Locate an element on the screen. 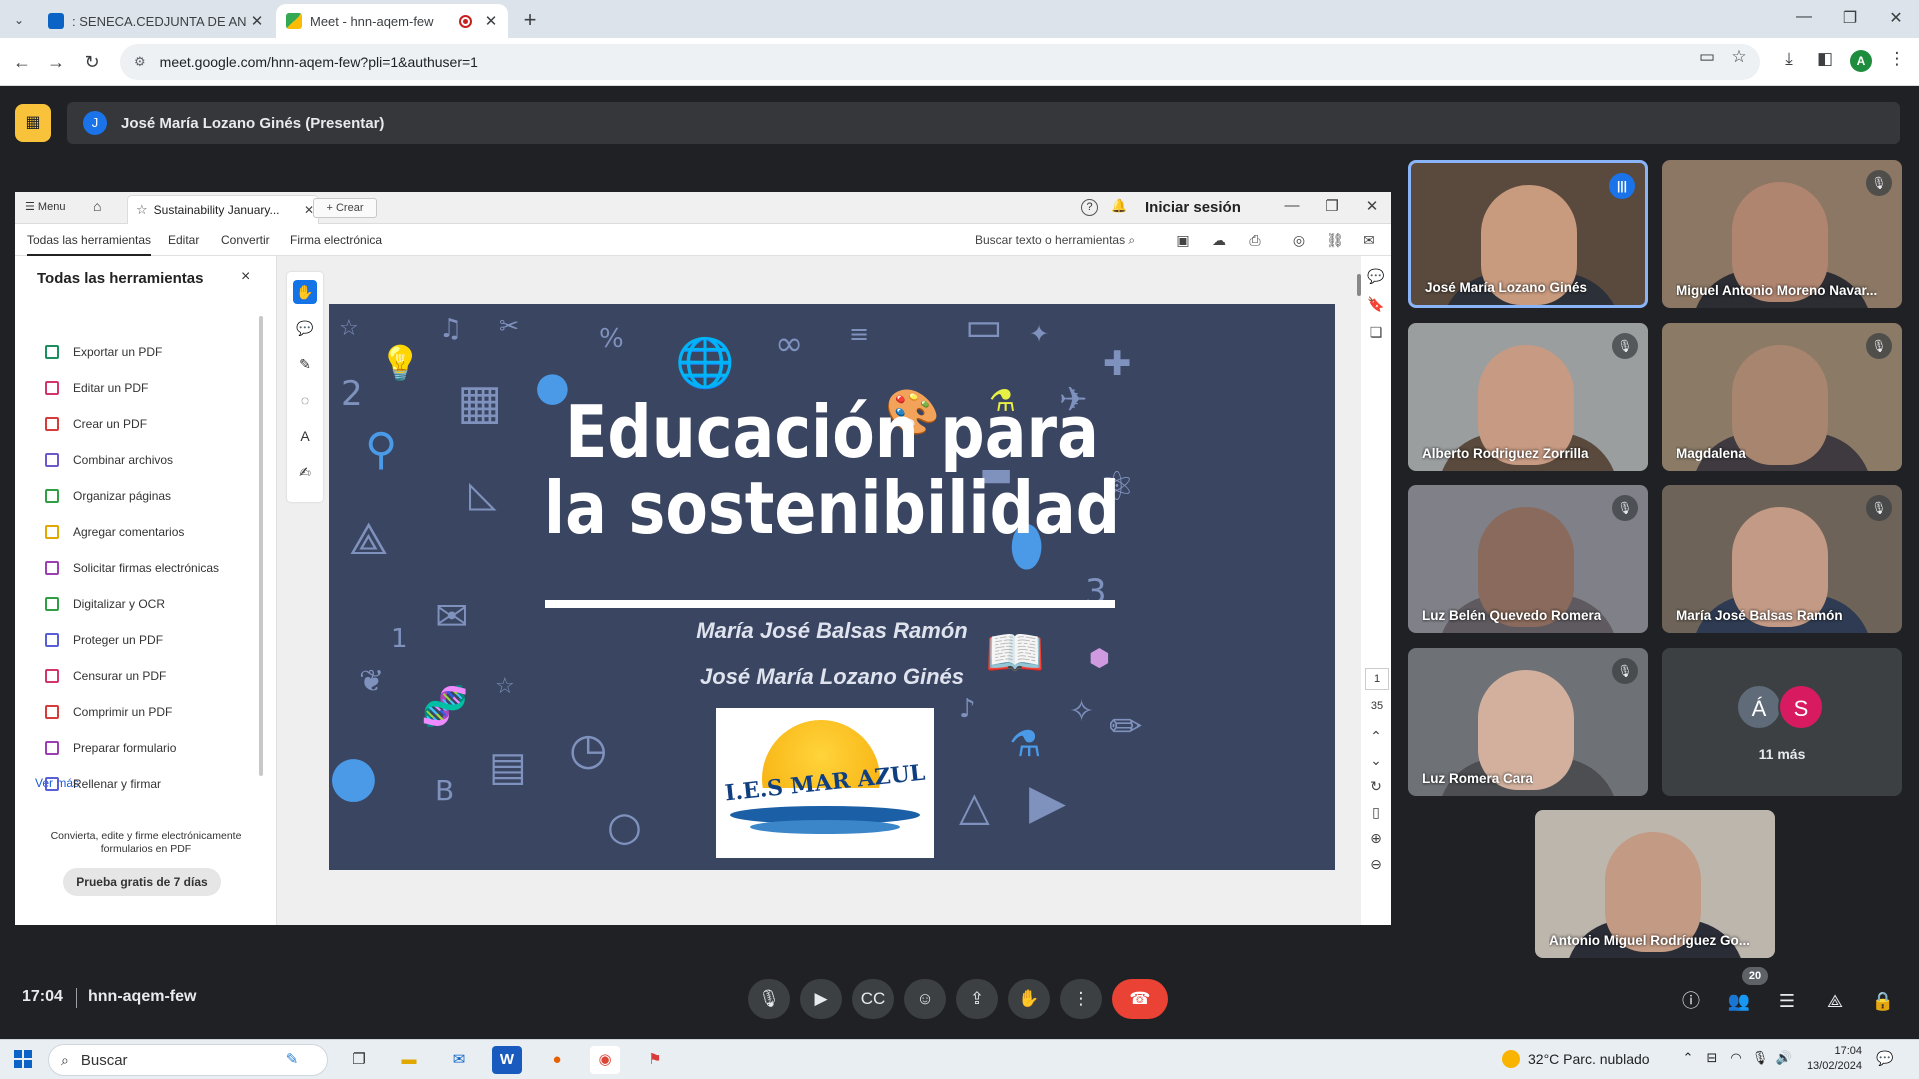 This screenshot has width=1919, height=1079. save-icon: ▣ is located at coordinates (1183, 240).